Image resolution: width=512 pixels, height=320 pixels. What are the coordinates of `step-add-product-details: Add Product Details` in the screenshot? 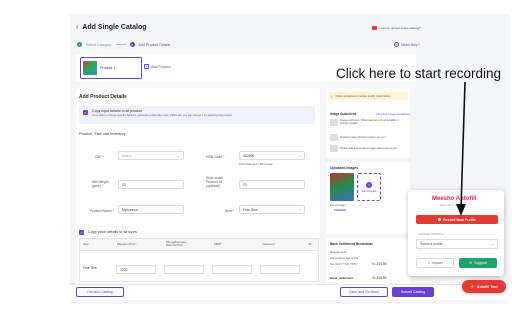 It's located at (155, 45).